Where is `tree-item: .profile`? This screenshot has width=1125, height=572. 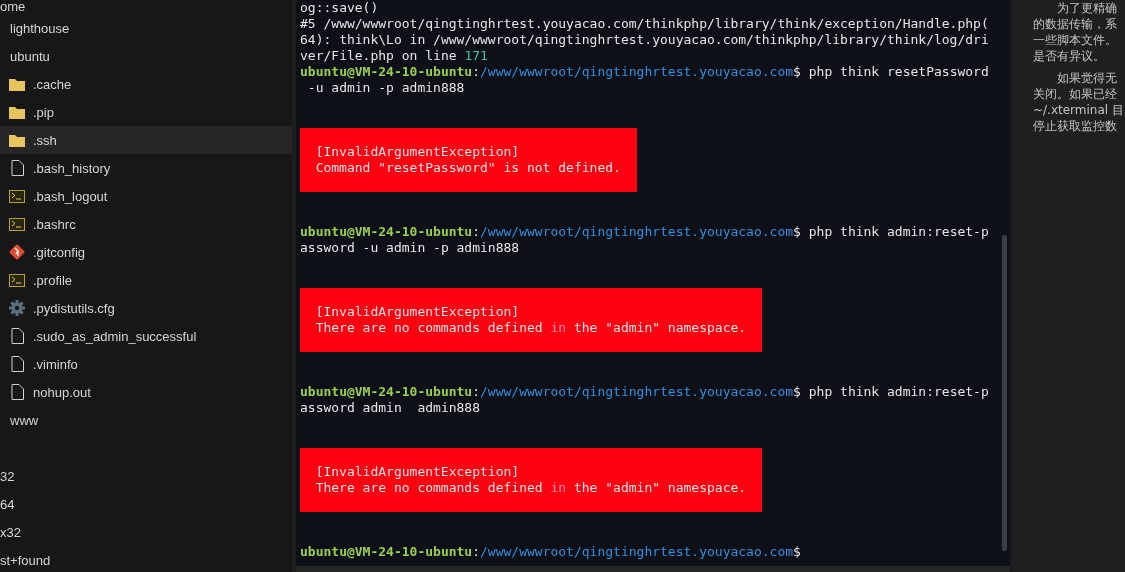
tree-item: .profile is located at coordinates (146, 280).